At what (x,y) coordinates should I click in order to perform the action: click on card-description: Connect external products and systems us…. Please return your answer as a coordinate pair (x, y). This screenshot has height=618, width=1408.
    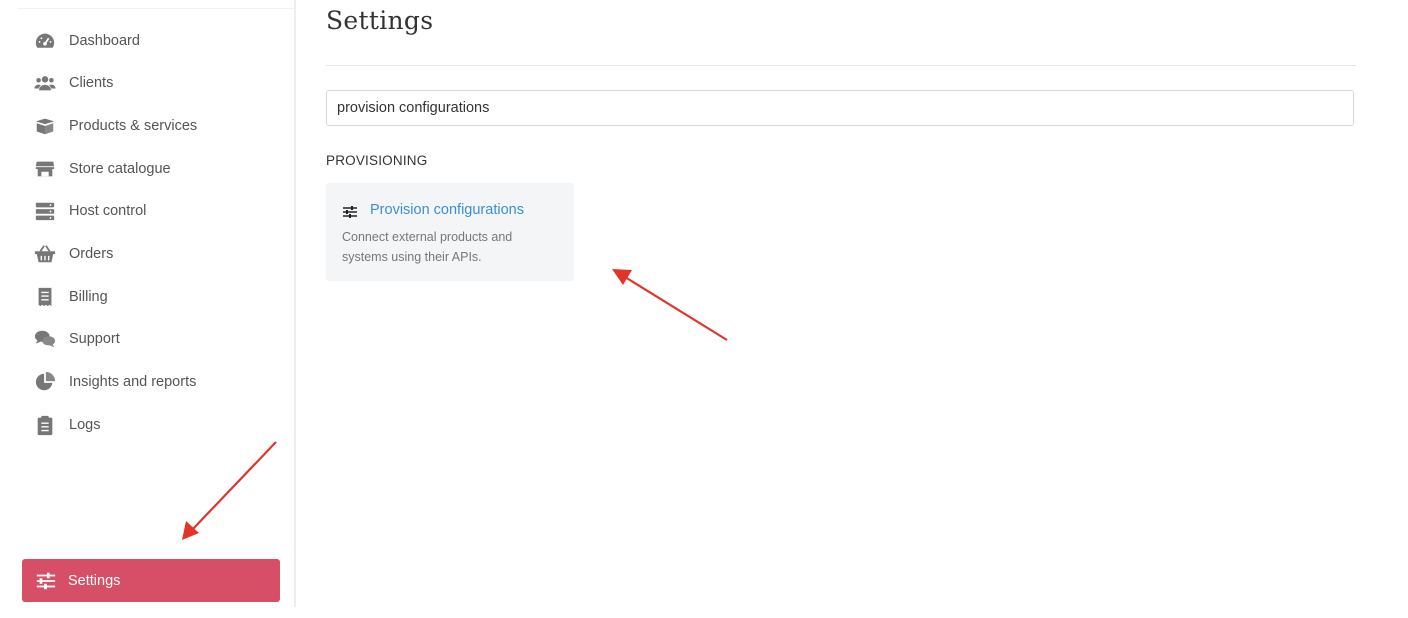
    Looking at the image, I should click on (427, 247).